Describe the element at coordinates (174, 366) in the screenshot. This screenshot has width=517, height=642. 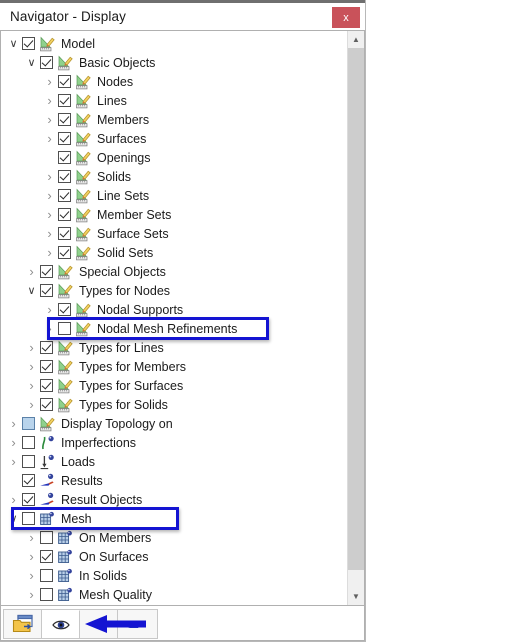
I see `tree-row: › Types for Members` at that location.